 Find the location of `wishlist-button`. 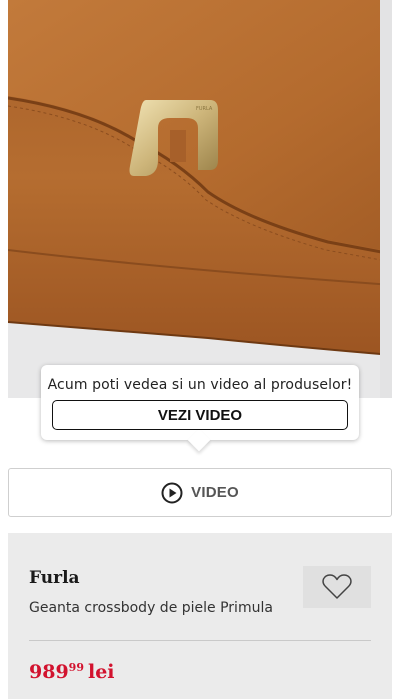

wishlist-button is located at coordinates (337, 587).